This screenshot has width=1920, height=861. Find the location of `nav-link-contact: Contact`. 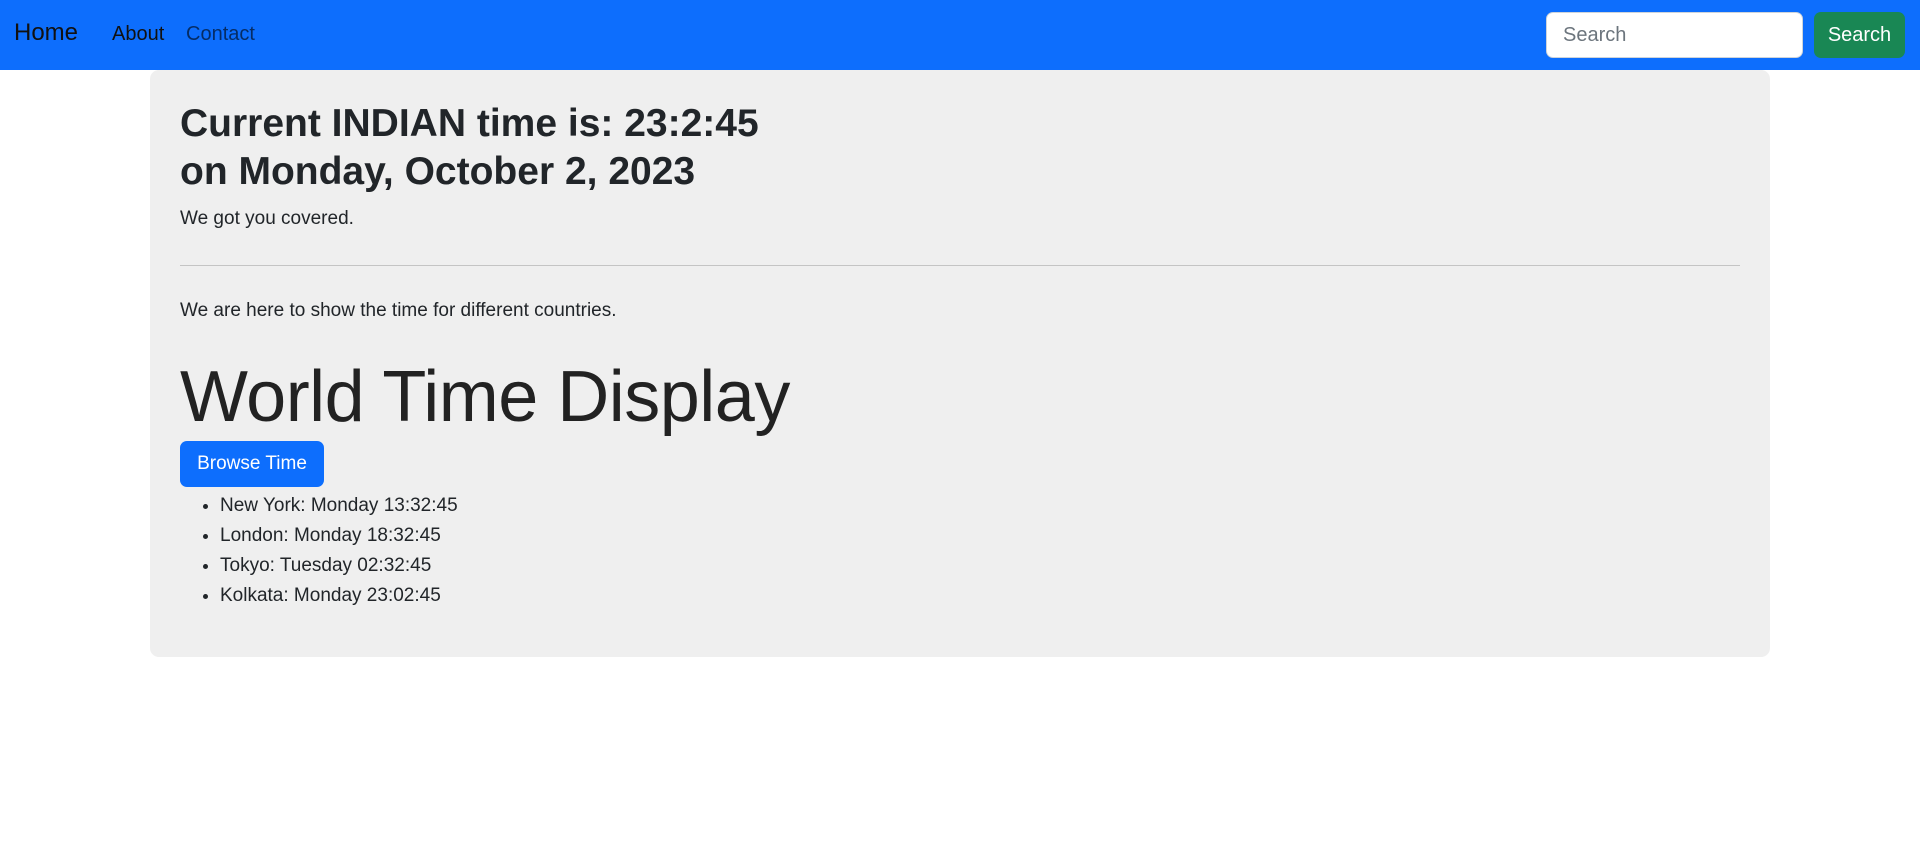

nav-link-contact: Contact is located at coordinates (220, 34).